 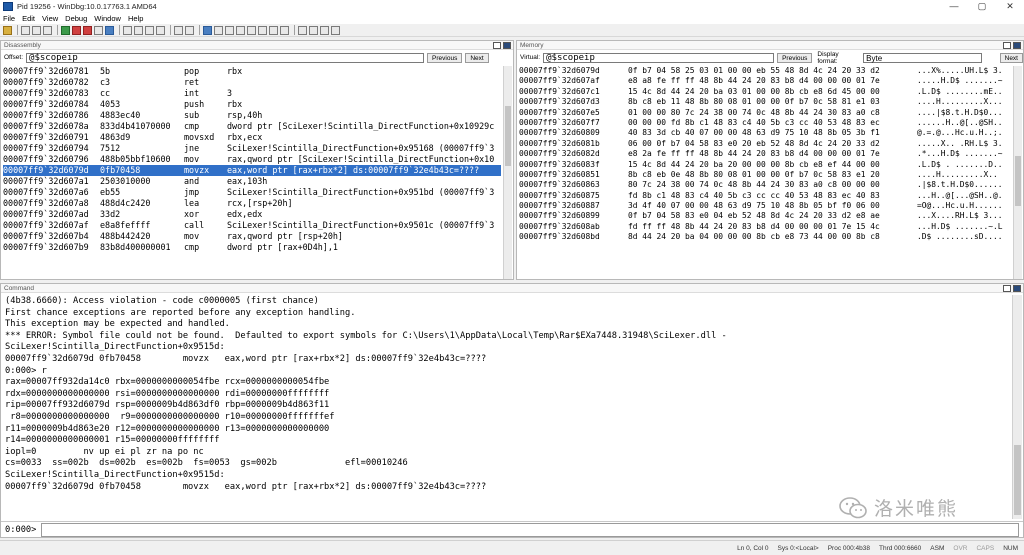 I want to click on maximize-button: ▢, so click(x=982, y=6).